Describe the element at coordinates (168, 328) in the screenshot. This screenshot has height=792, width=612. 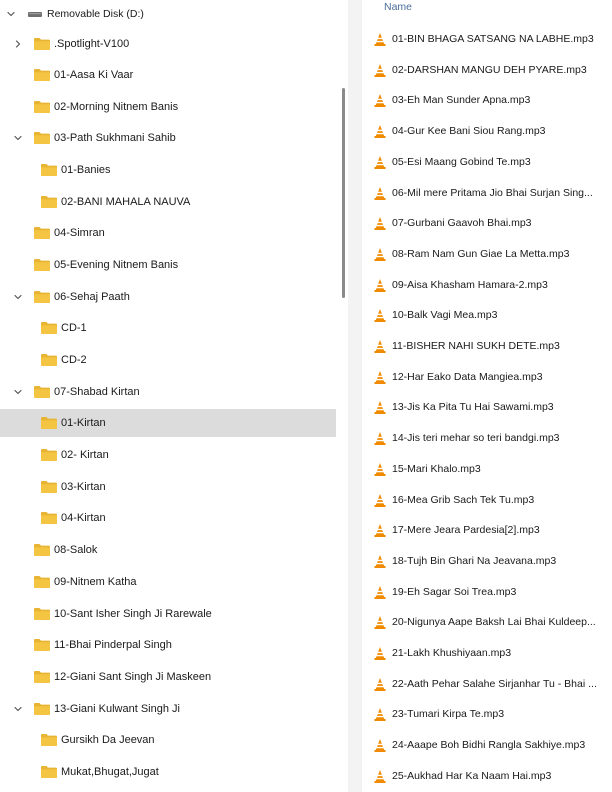
I see `nav-item-cd-1: CD-1` at that location.